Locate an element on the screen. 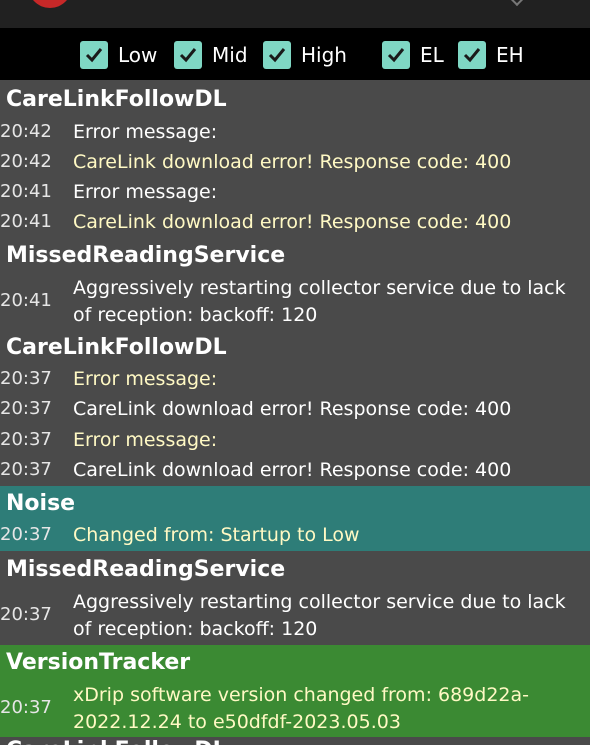 This screenshot has width=590, height=745. log-entry: 20:41 Error message: is located at coordinates (295, 193).